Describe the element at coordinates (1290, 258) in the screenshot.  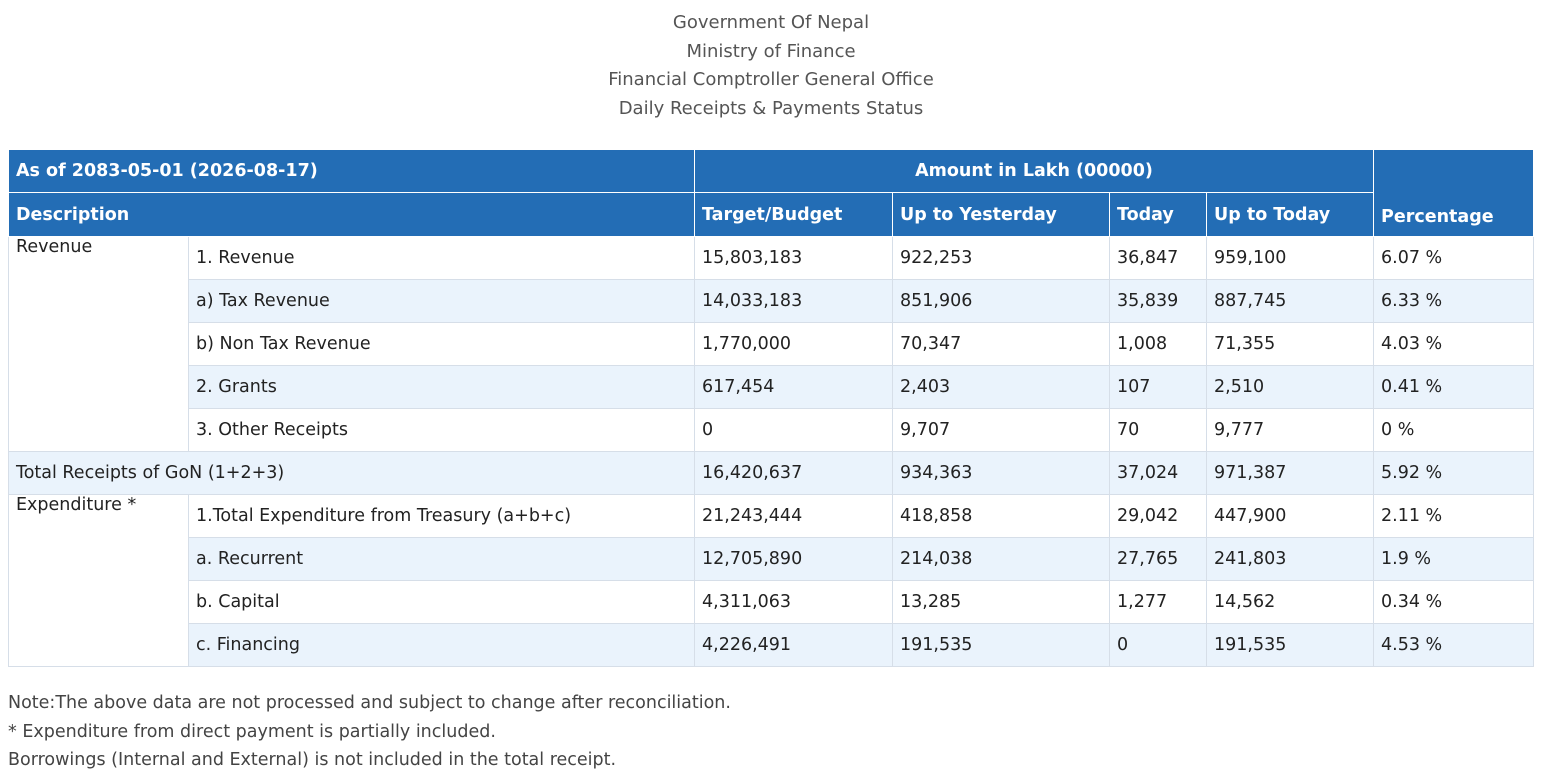
I see `up-to-today-cell: 959,100` at that location.